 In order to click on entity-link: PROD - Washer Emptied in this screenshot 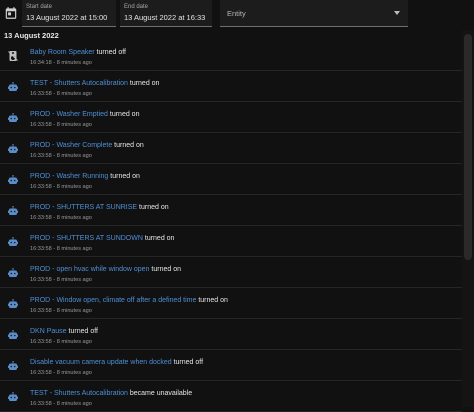, I will do `click(69, 114)`.